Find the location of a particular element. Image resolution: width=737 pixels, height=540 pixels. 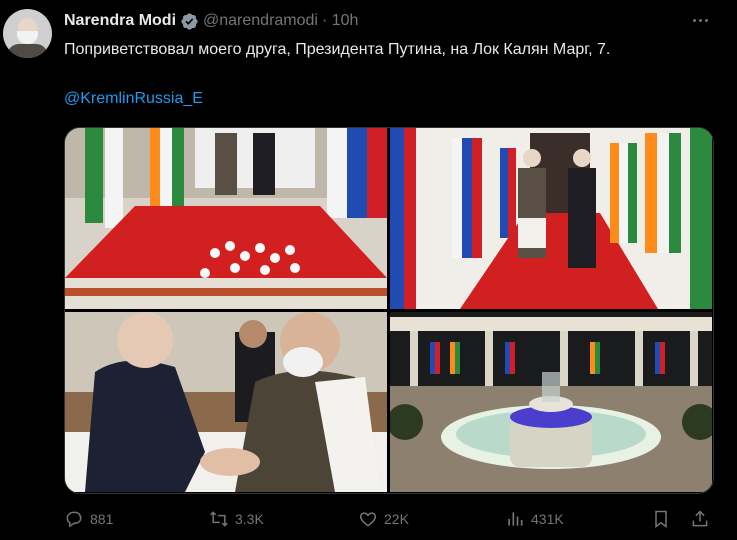

repost-button: 3.3K is located at coordinates (236, 519).